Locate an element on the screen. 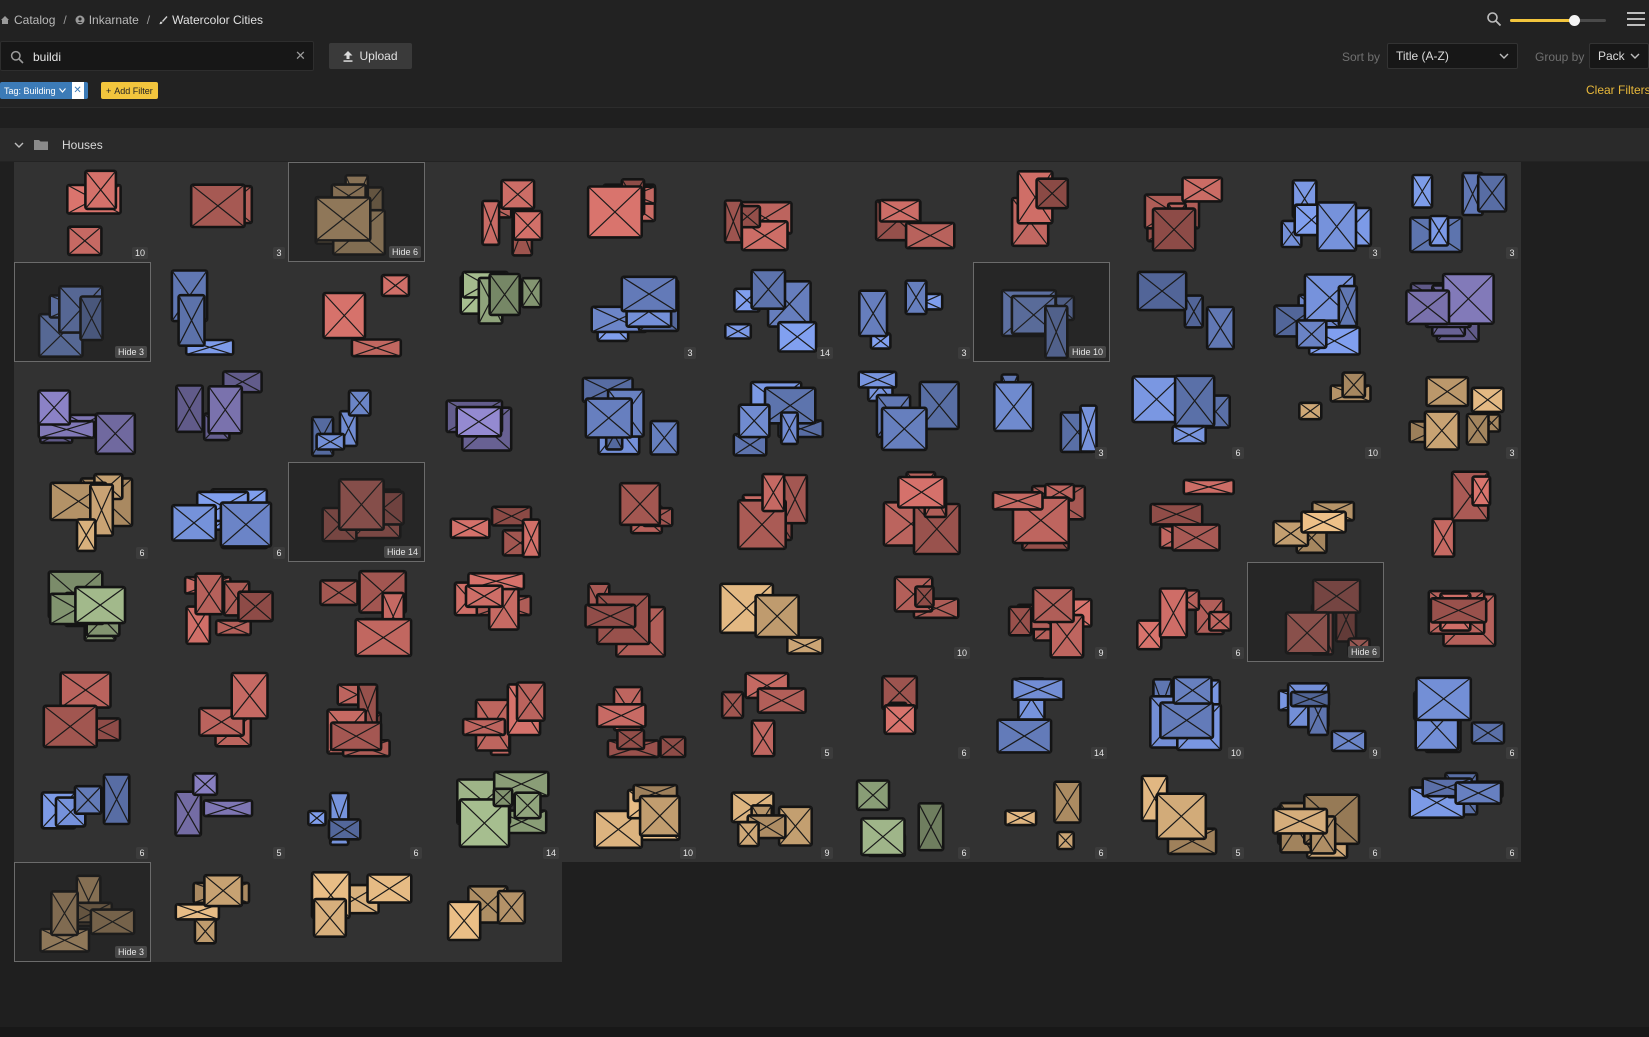  zoom-track is located at coordinates (1558, 20).